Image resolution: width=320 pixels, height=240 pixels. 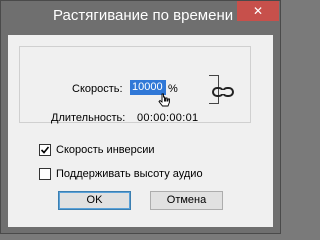 I want to click on title-bar: Растягивание по времени ✕, so click(x=140, y=18).